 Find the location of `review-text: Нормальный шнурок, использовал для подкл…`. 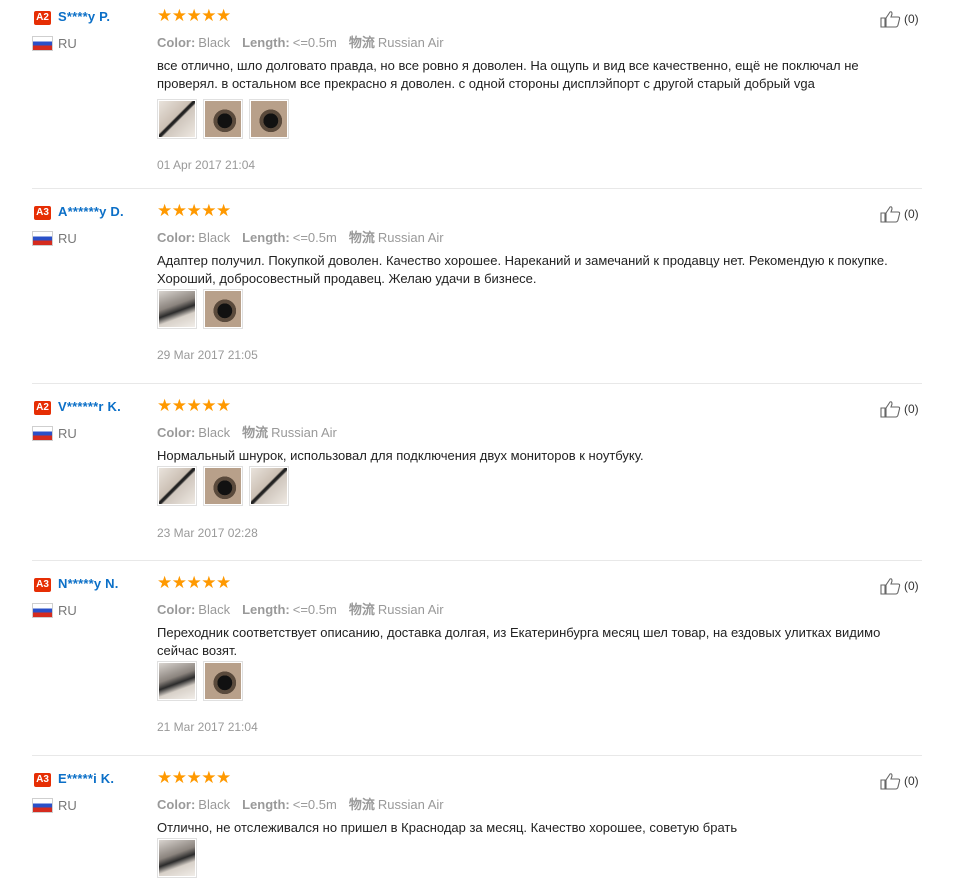

review-text: Нормальный шнурок, использовал для подкл… is located at coordinates (400, 455).